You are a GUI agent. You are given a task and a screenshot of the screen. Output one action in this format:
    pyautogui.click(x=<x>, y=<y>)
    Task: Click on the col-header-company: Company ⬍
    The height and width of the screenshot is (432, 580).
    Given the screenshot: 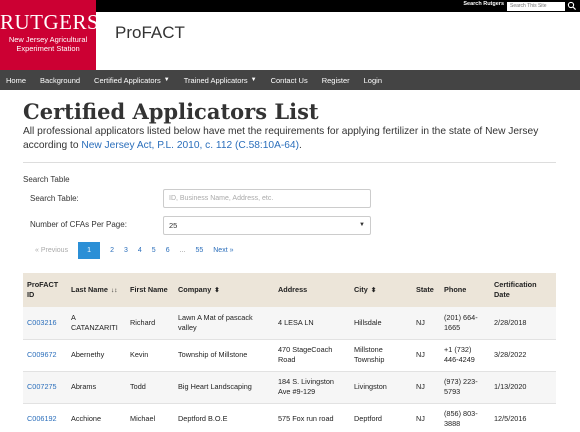 What is the action you would take?
    pyautogui.click(x=224, y=290)
    